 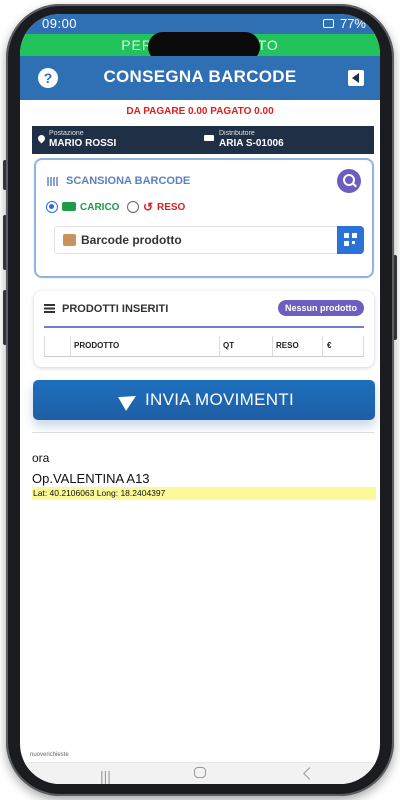 What do you see at coordinates (128, 181) in the screenshot?
I see `scan-title: SCANSIONA BARCODE` at bounding box center [128, 181].